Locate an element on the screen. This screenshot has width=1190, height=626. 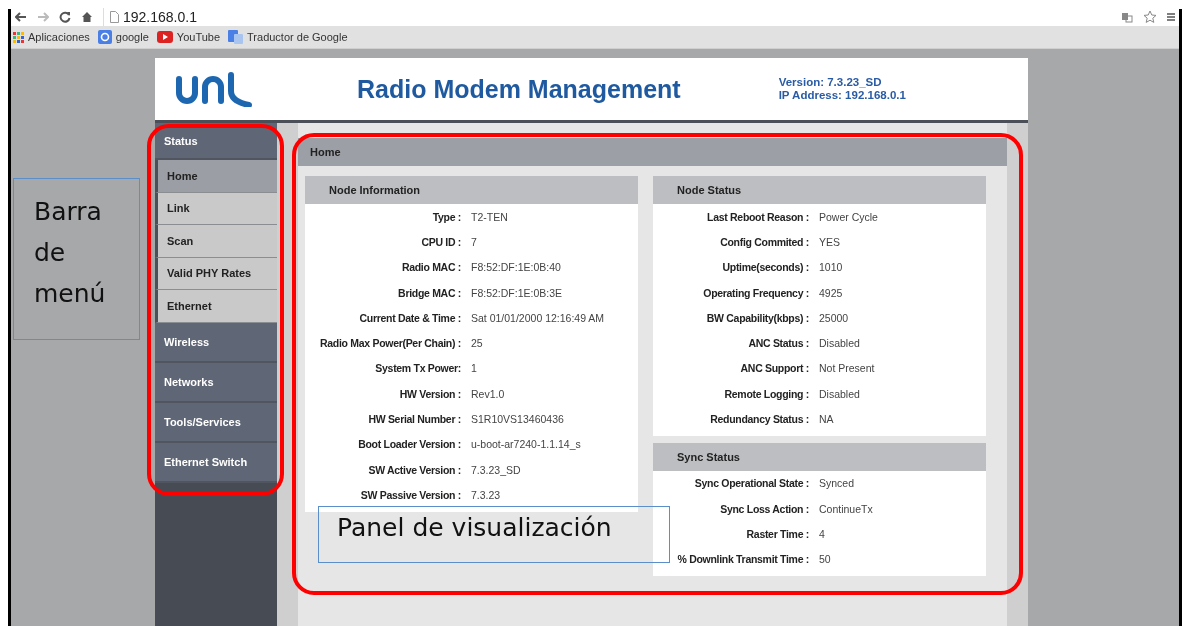
page-icon is located at coordinates (114, 17).